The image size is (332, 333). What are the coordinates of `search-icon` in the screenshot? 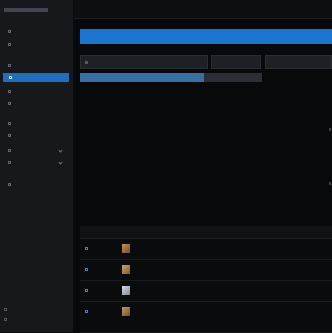 It's located at (86, 62).